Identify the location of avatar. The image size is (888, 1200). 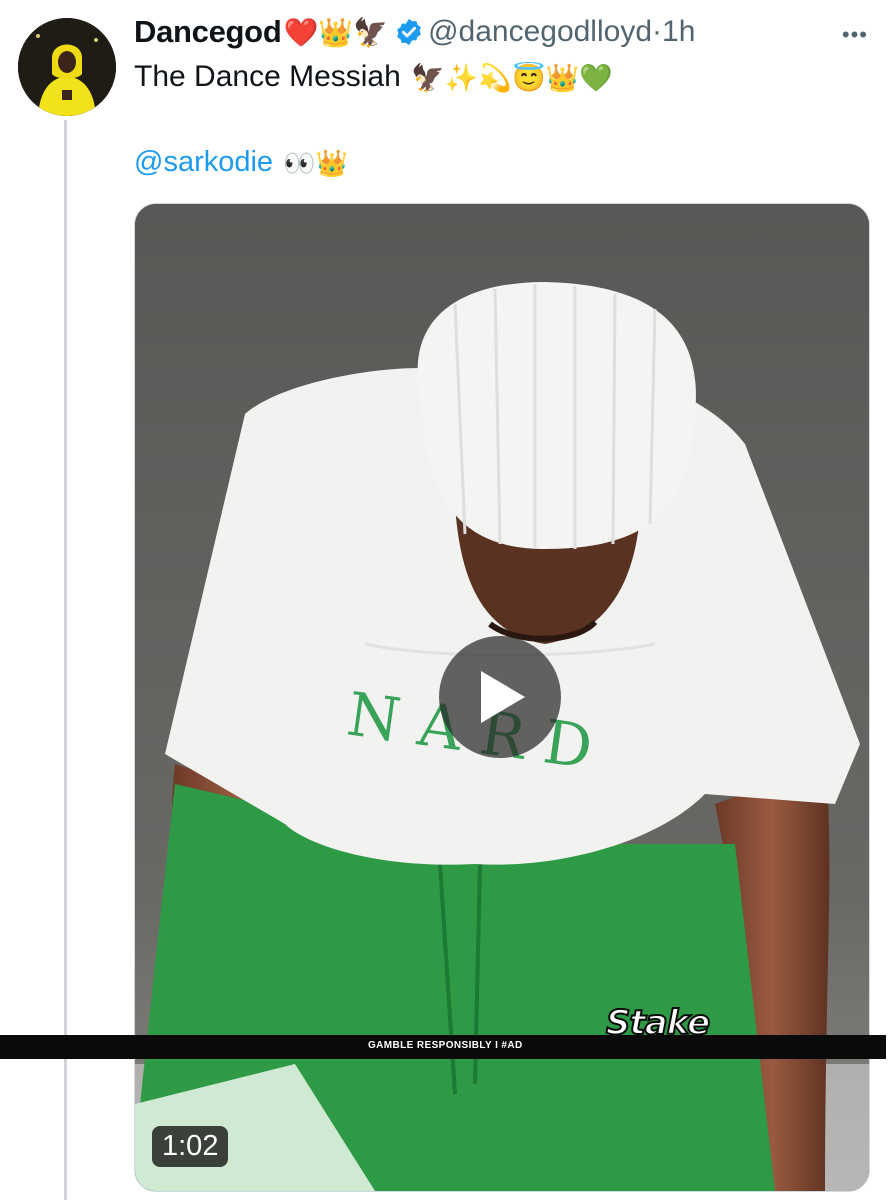
(67, 67).